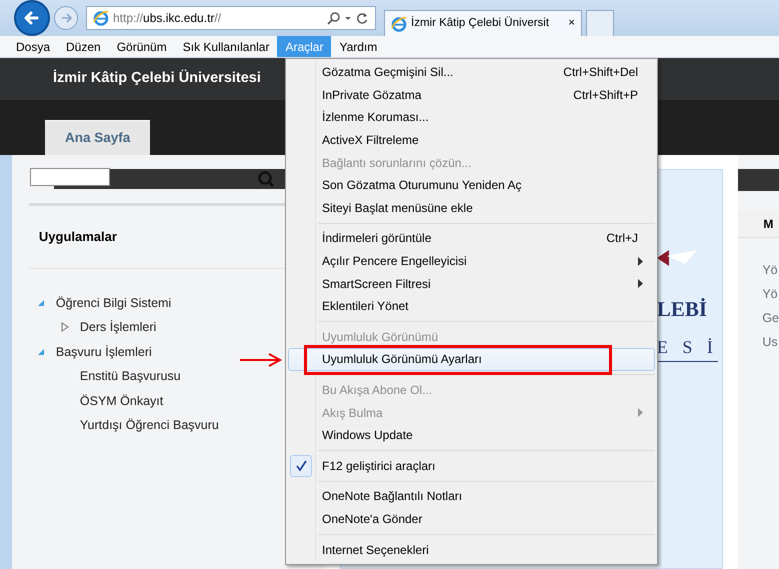  Describe the element at coordinates (471, 140) in the screenshot. I see `menu-item: ActiveX Filtreleme` at that location.